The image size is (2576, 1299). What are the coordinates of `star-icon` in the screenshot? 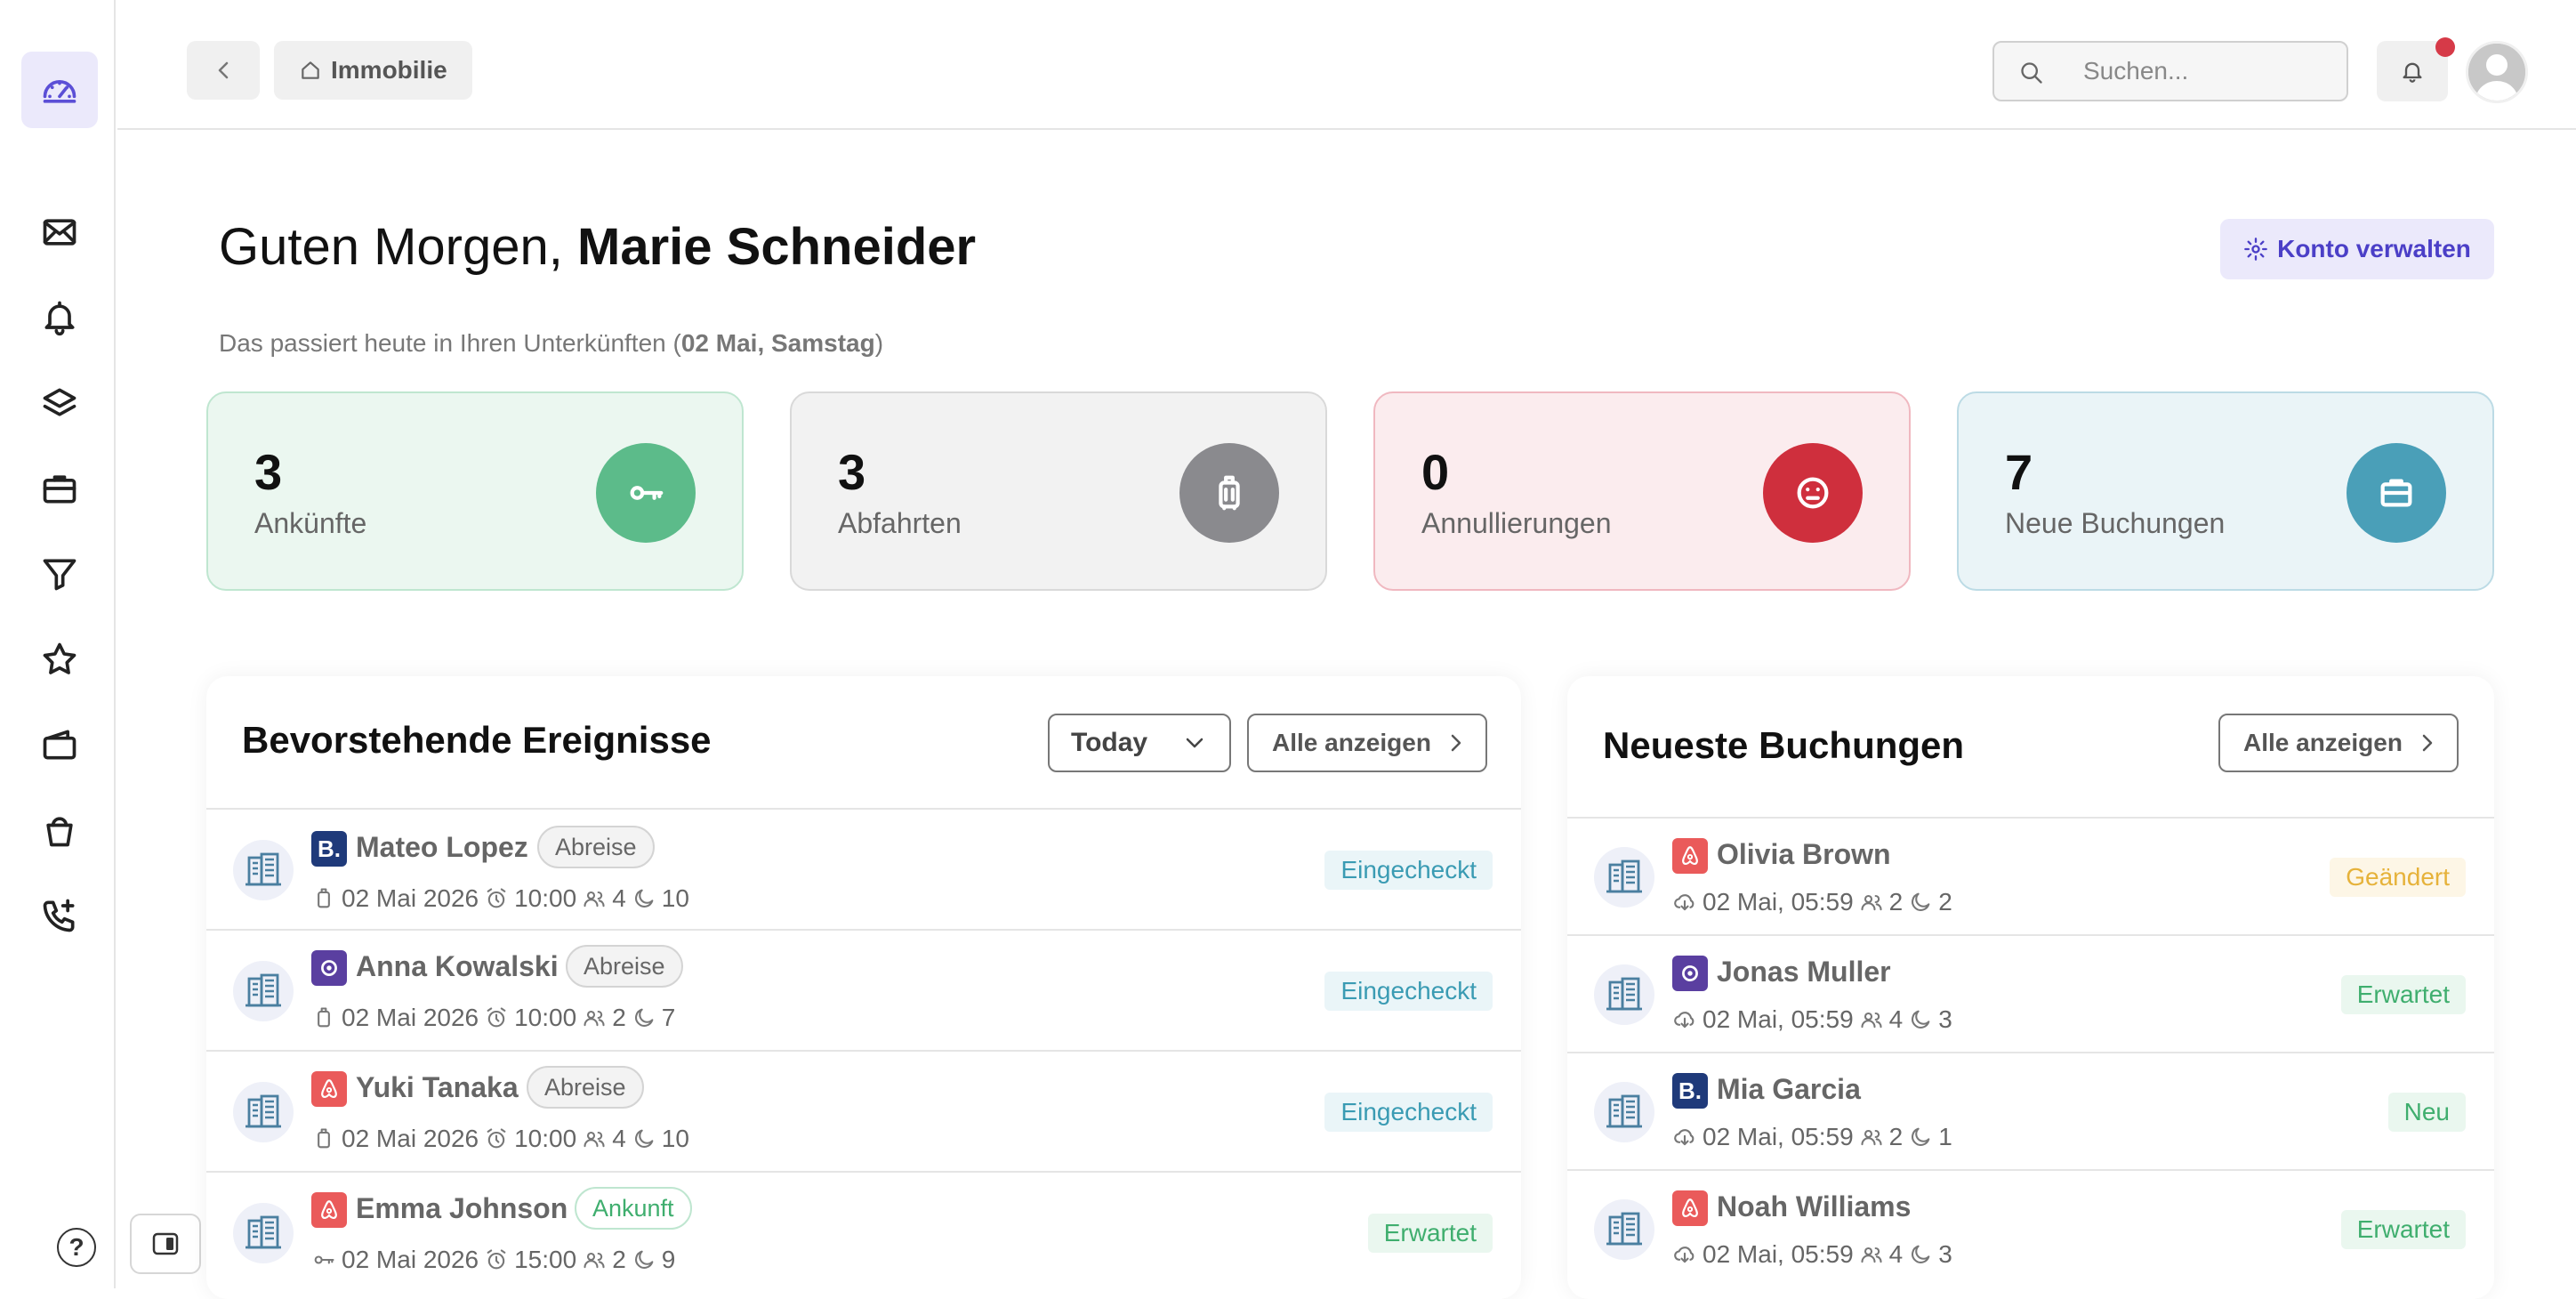 It's located at (59, 658).